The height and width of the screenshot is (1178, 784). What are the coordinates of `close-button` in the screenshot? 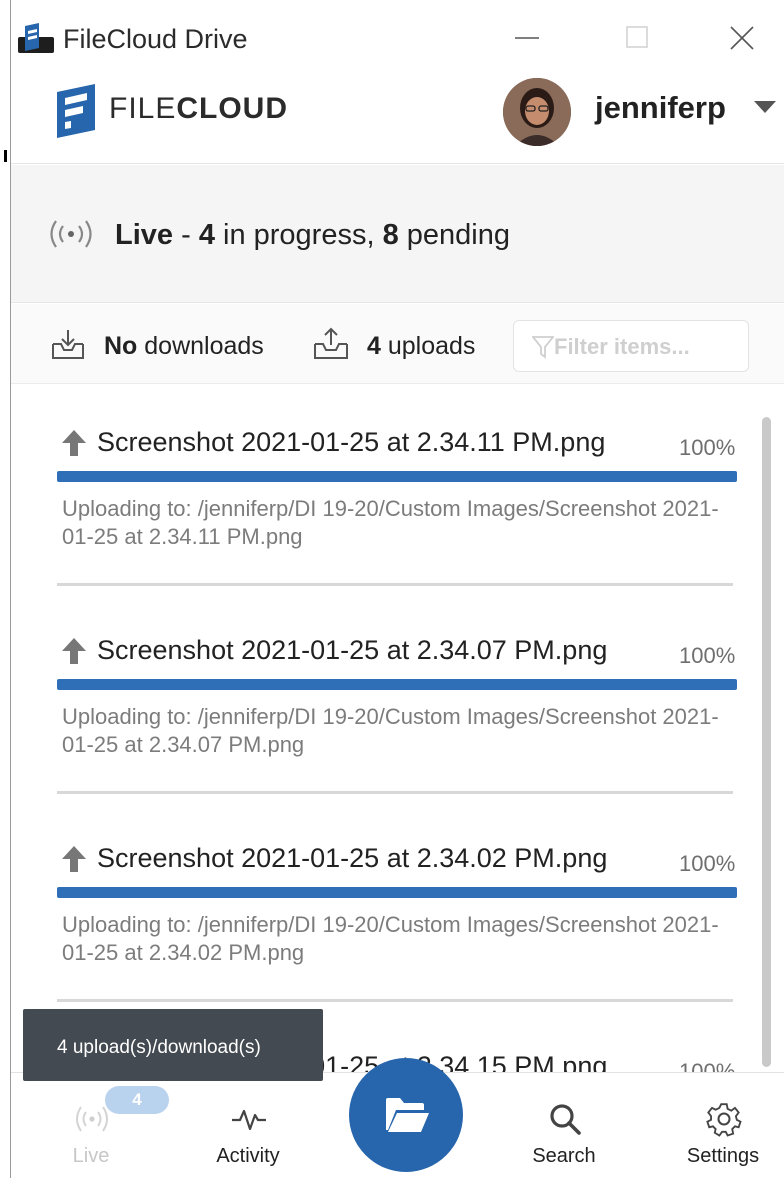 It's located at (743, 38).